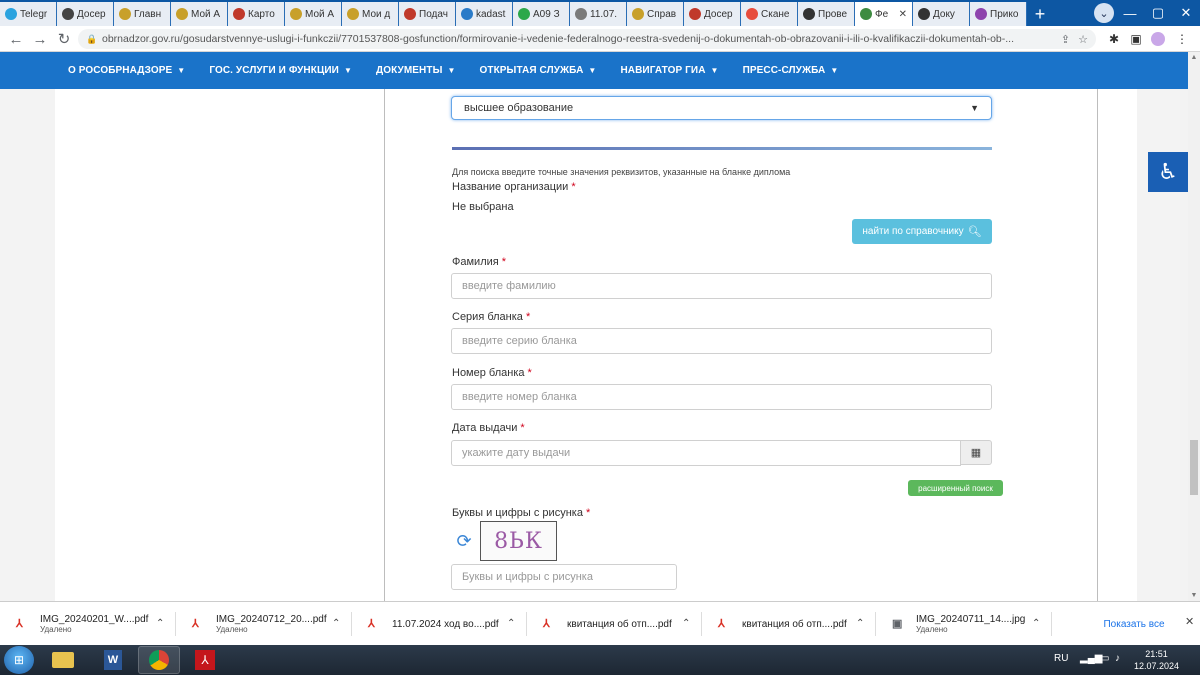  What do you see at coordinates (1040, 14) in the screenshot?
I see `new-tab-button: +` at bounding box center [1040, 14].